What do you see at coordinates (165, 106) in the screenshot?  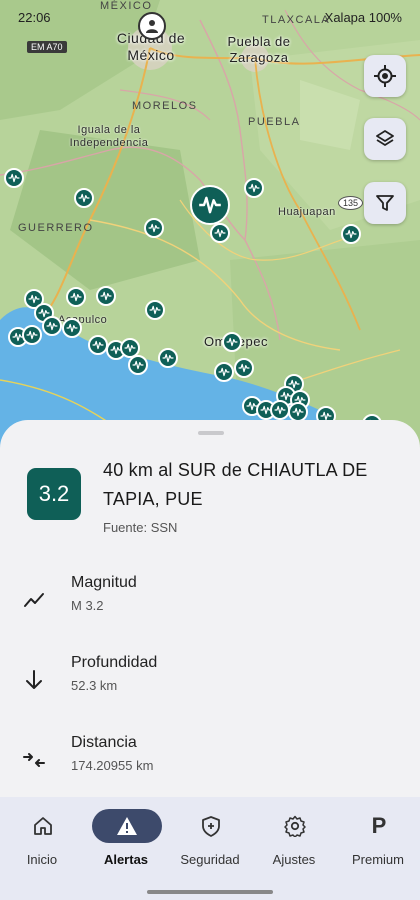 I see `map-label-state-morelos: MORELOS` at bounding box center [165, 106].